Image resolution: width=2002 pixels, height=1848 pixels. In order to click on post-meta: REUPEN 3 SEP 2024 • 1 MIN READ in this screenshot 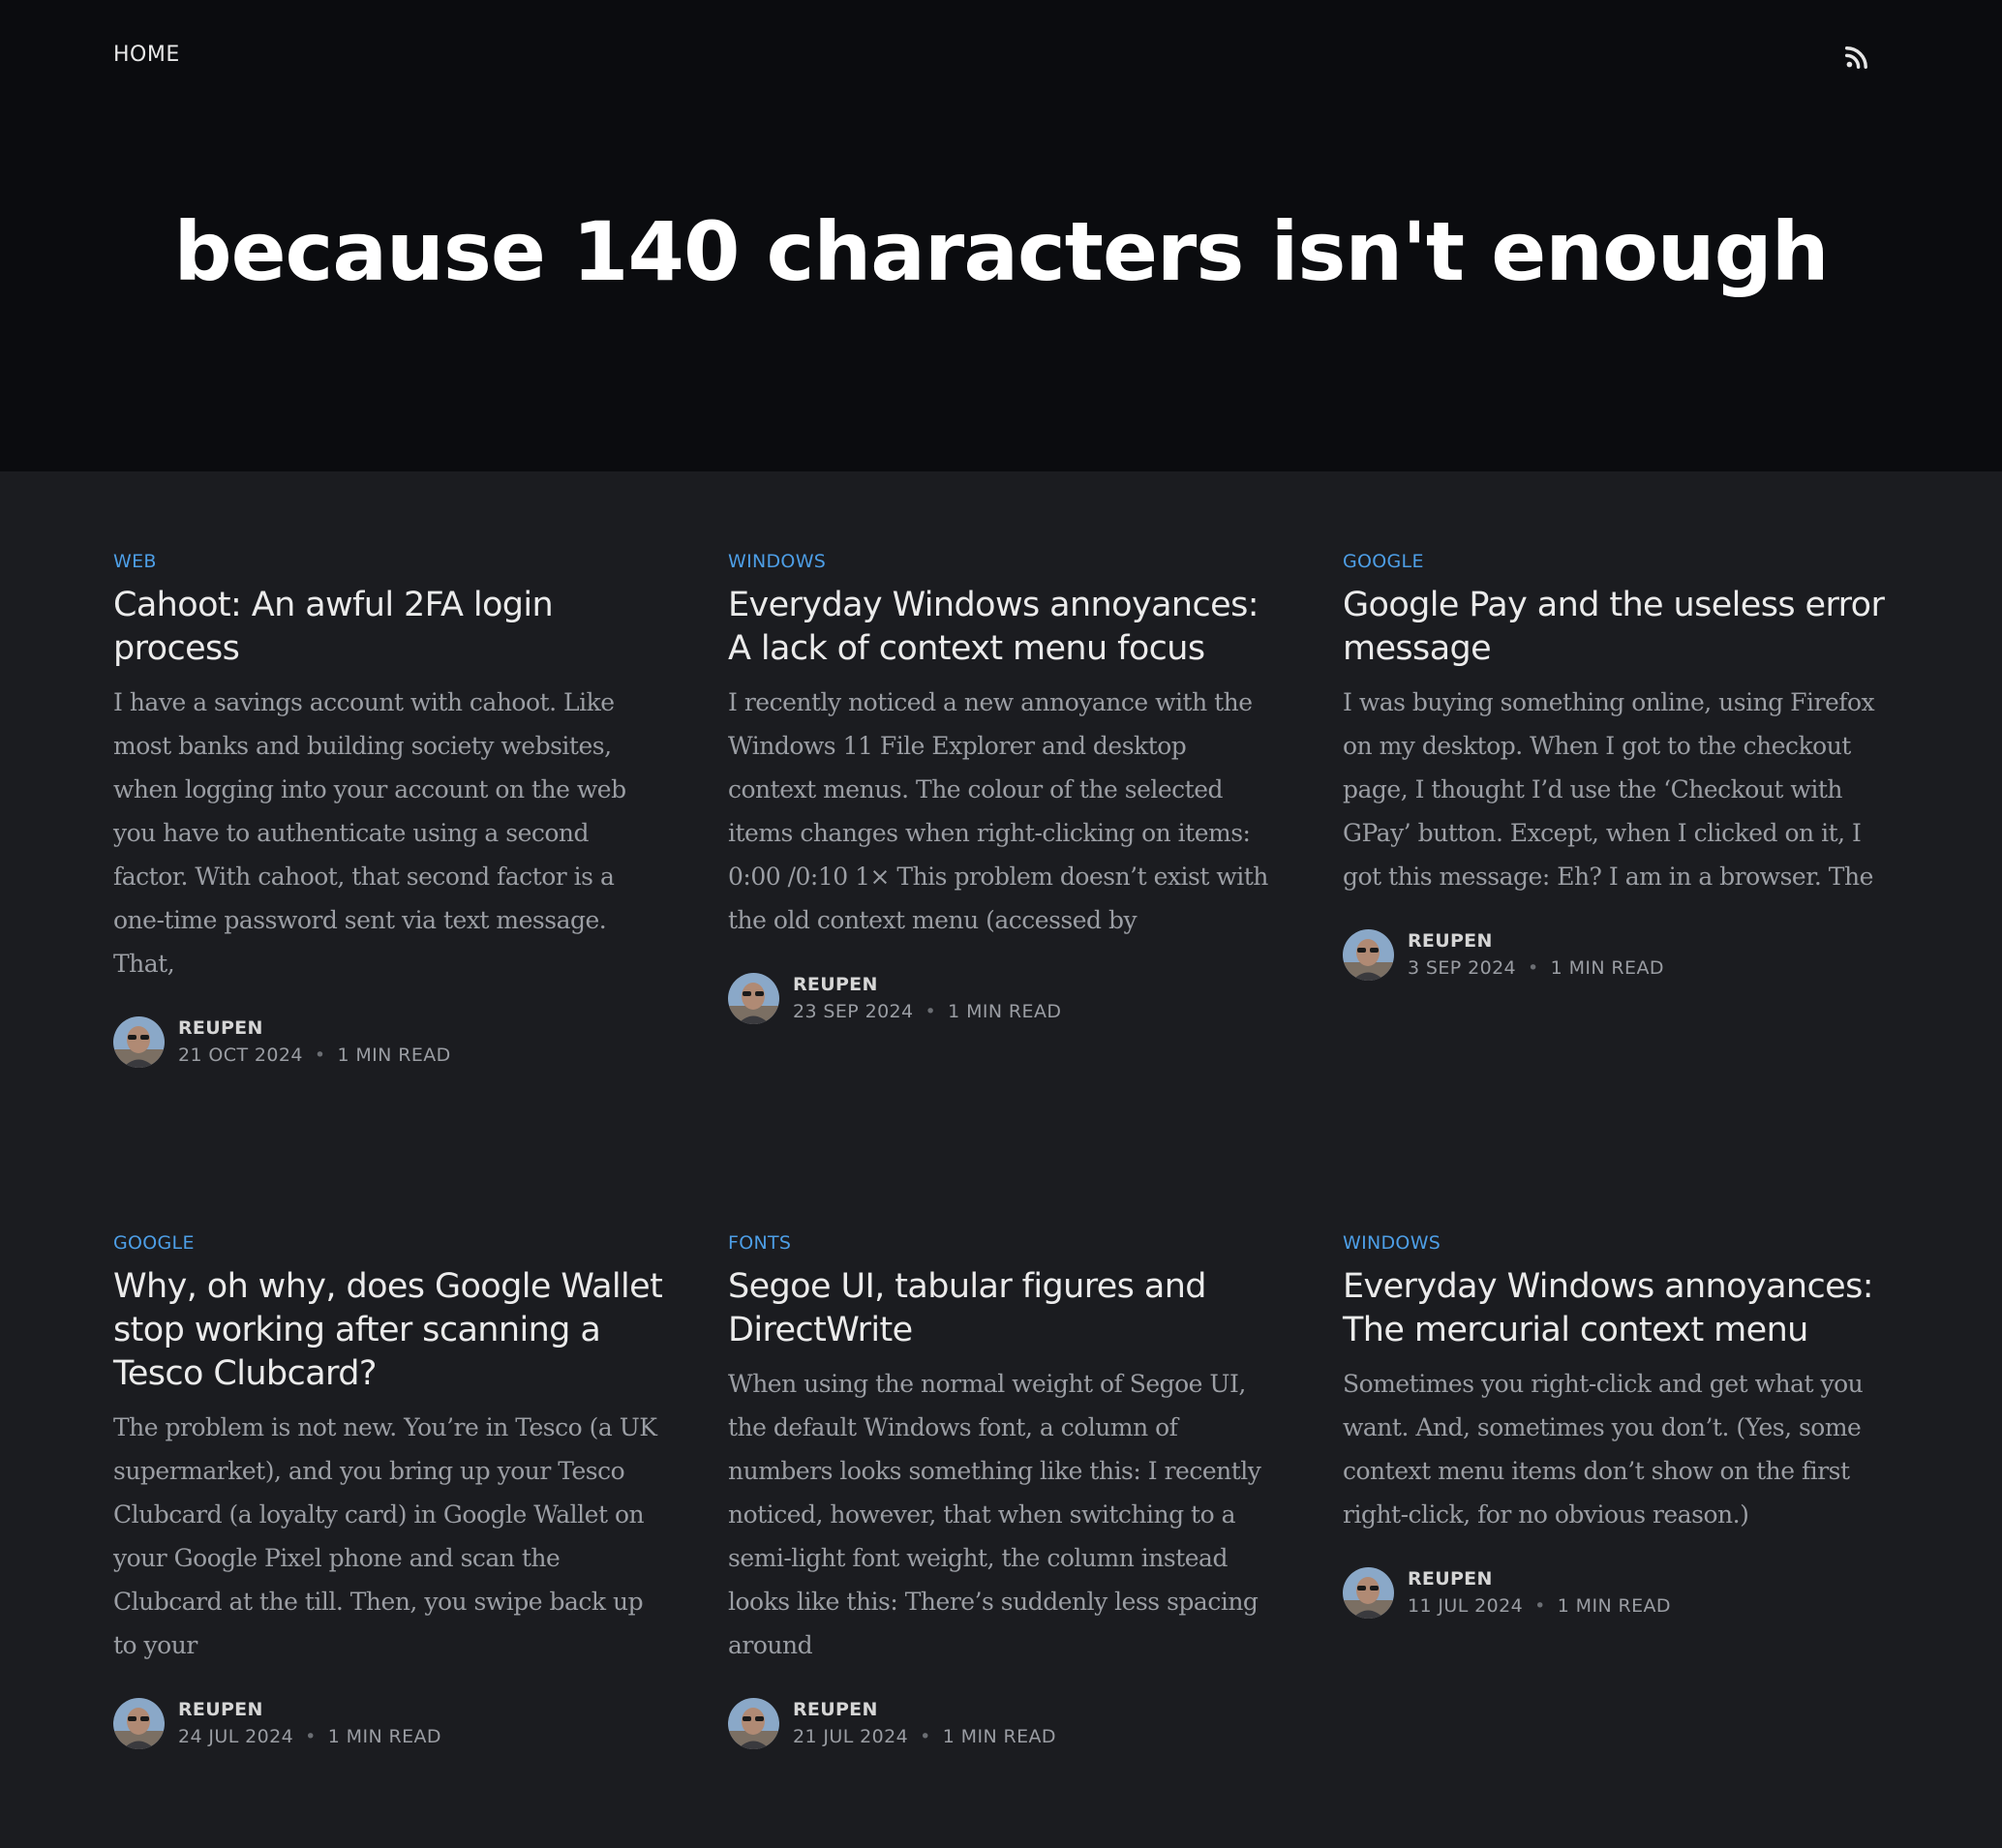, I will do `click(1619, 954)`.